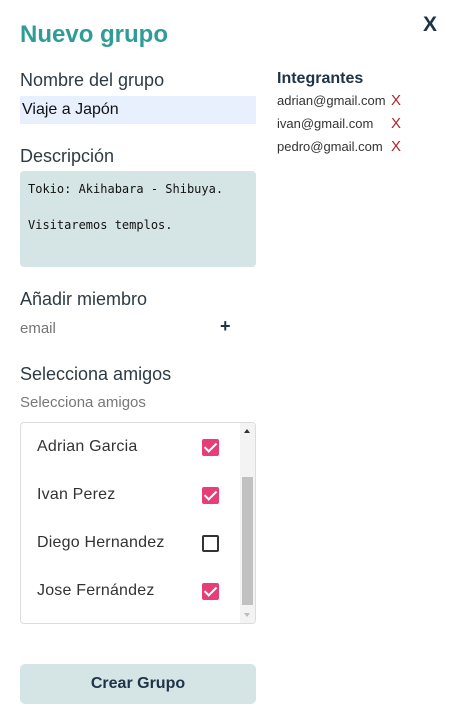 The image size is (452, 724). Describe the element at coordinates (320, 78) in the screenshot. I see `members-title: Integrantes` at that location.